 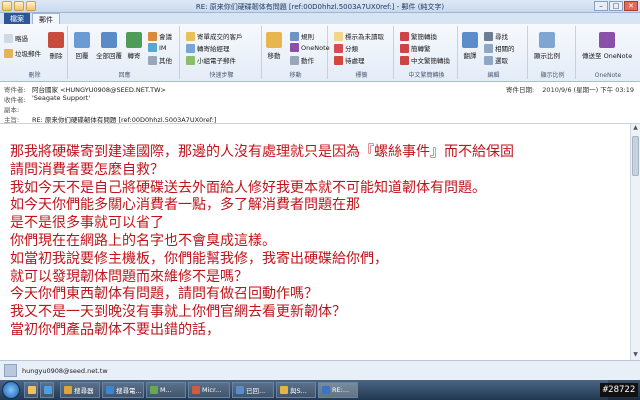 I want to click on find-button: 尋找, so click(x=496, y=36).